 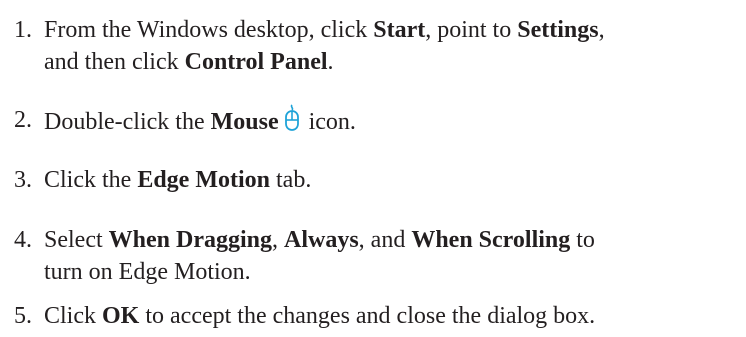 I want to click on text-run: icon., so click(x=329, y=122).